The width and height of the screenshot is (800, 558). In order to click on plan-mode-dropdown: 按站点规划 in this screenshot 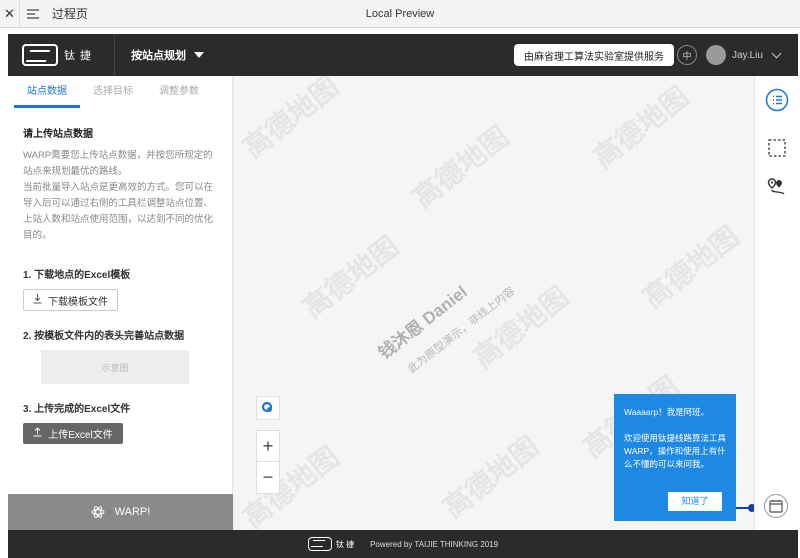, I will do `click(168, 55)`.